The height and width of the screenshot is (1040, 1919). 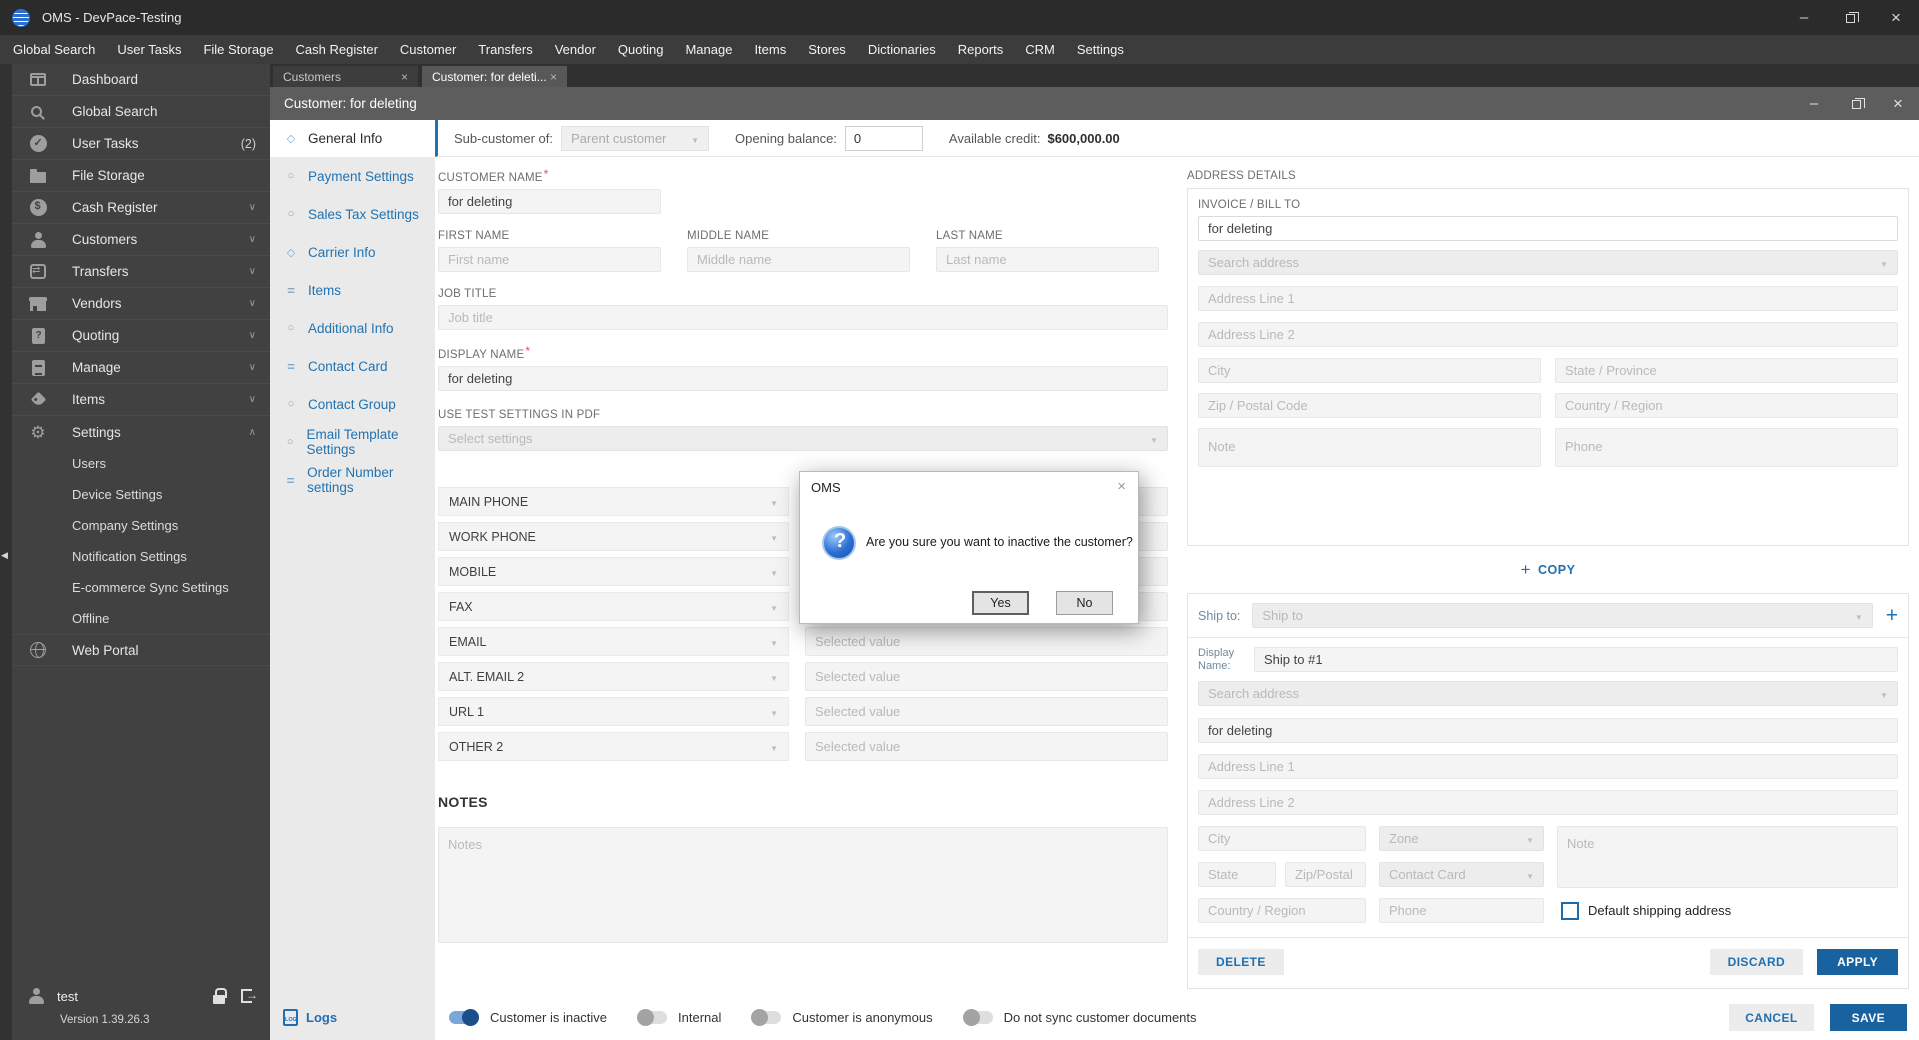 I want to click on default-shipping-checkbox, so click(x=1570, y=910).